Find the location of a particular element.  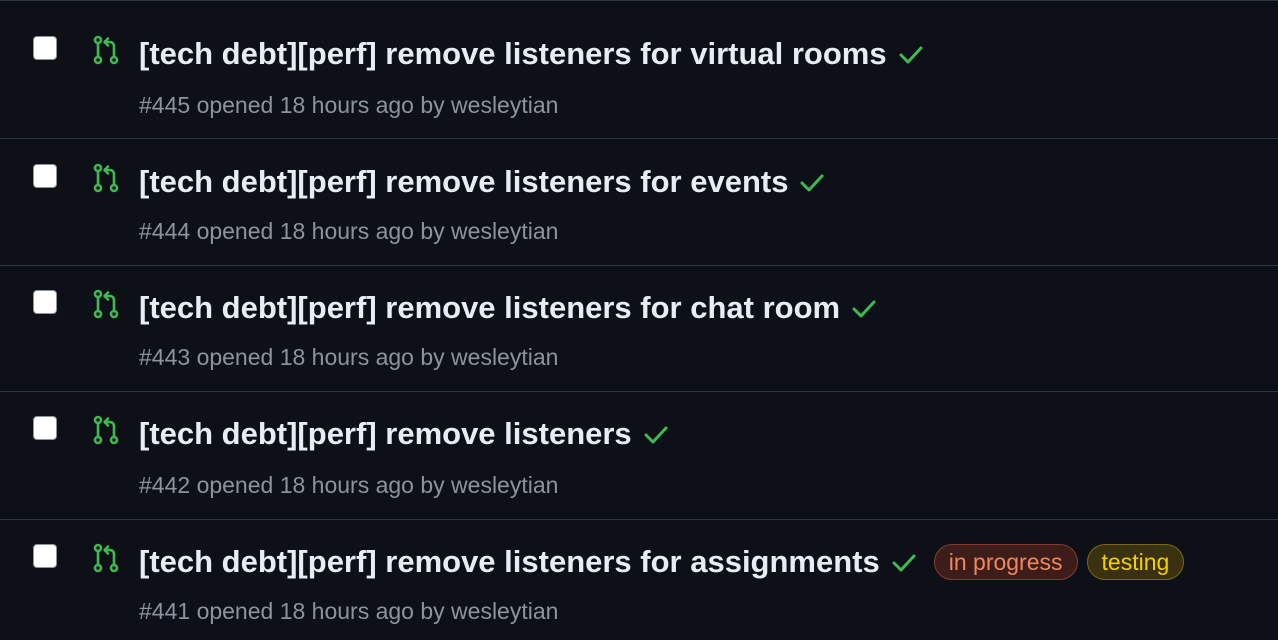

pr-meta: #441 opened 18 hours ago by wesleytian is located at coordinates (348, 611).